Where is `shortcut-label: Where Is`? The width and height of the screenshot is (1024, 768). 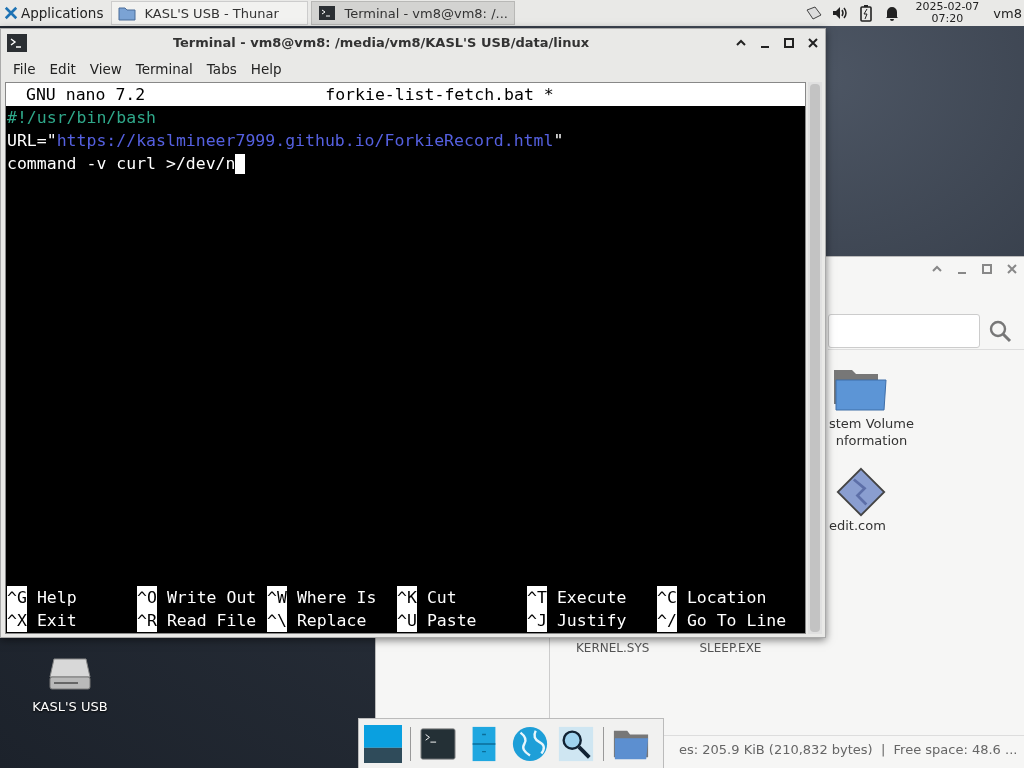
shortcut-label: Where Is is located at coordinates (336, 598).